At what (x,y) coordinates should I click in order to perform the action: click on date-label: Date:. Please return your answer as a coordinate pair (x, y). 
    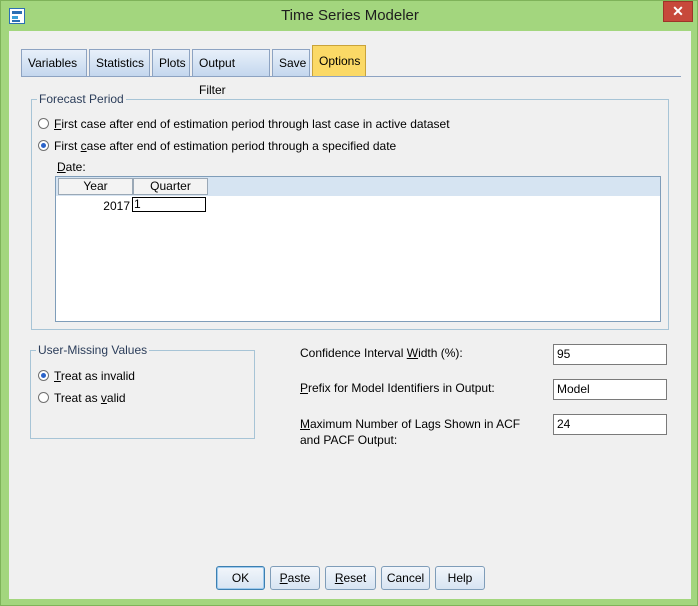
    Looking at the image, I should click on (71, 167).